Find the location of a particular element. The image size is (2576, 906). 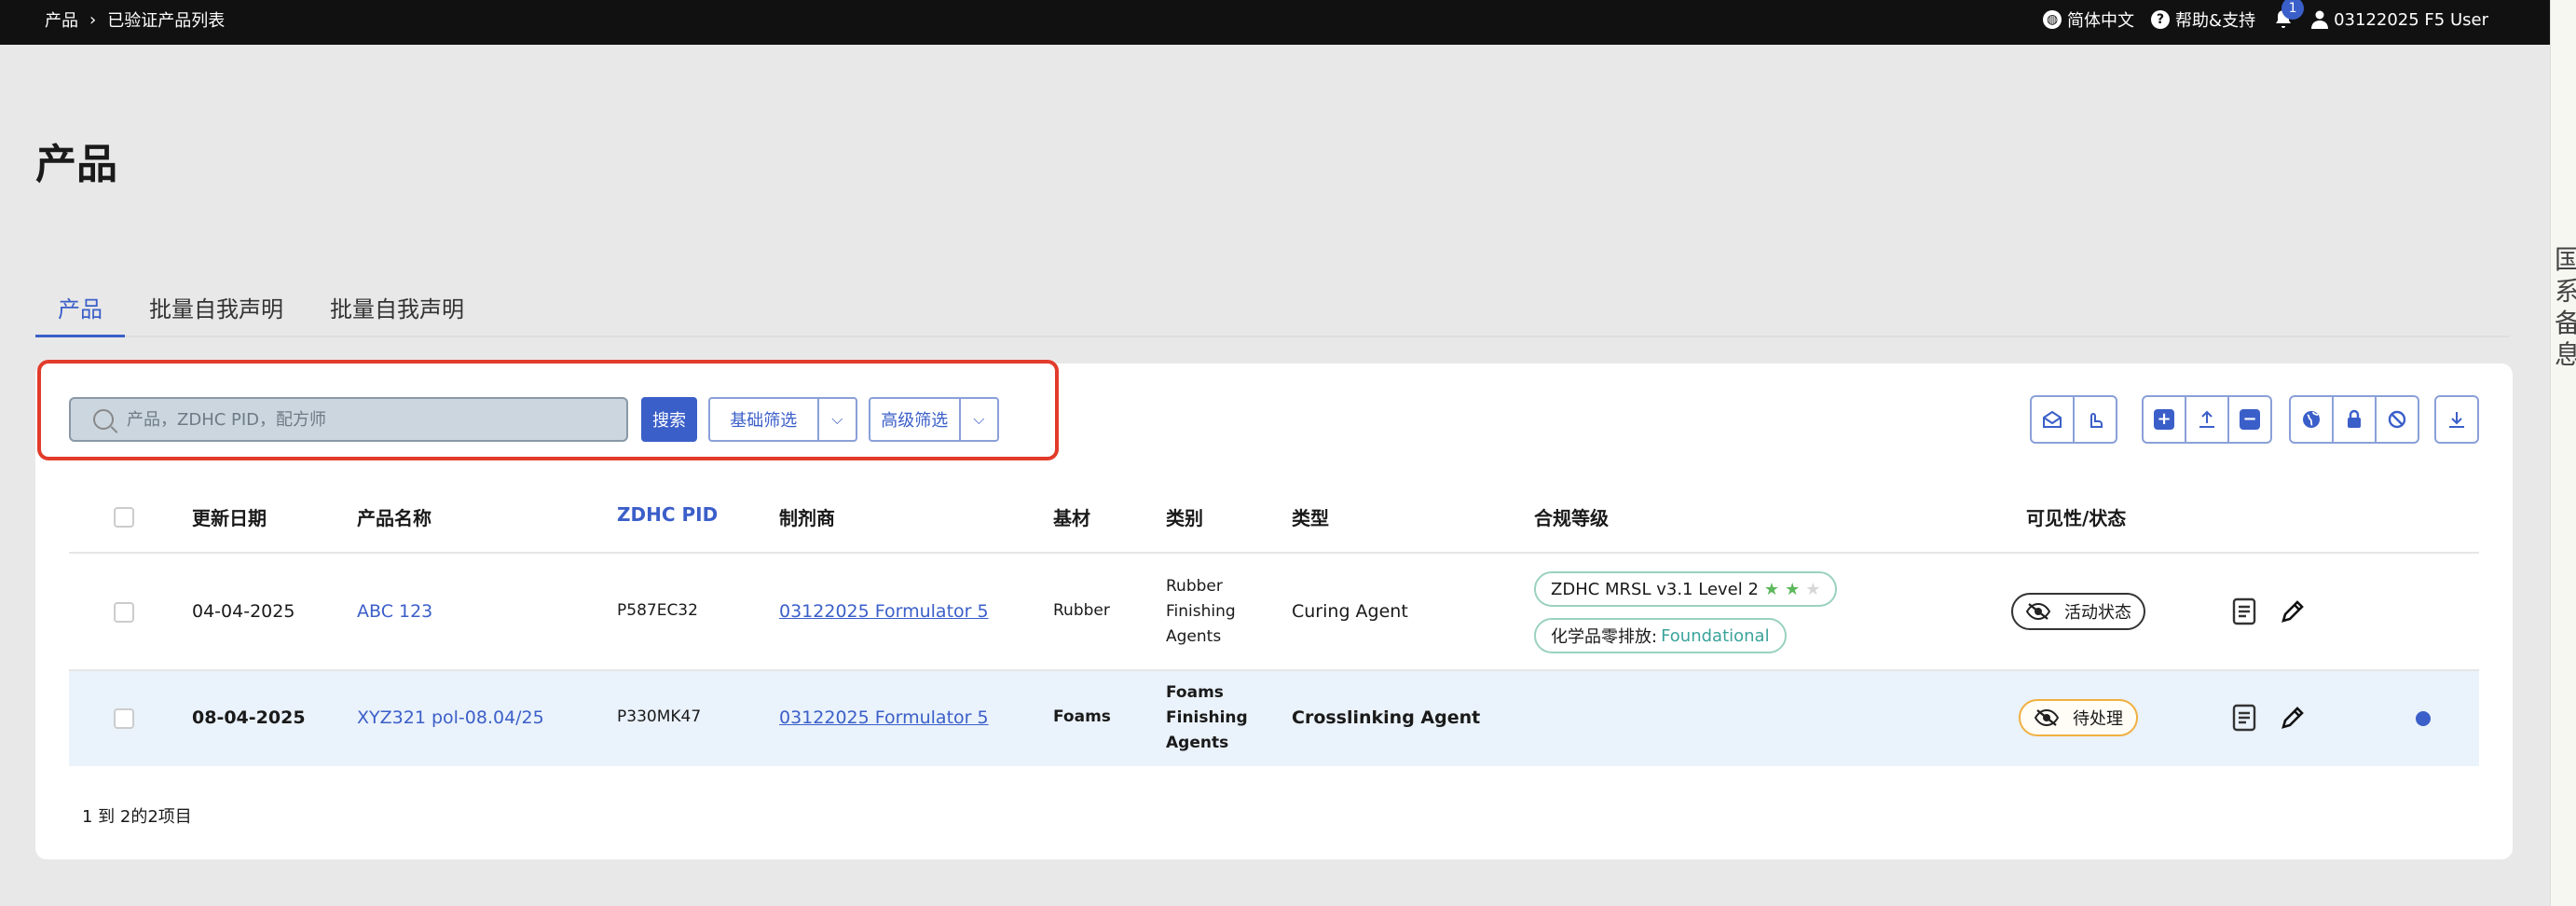

row-category: Rubber Finishing Agents is located at coordinates (1201, 612).